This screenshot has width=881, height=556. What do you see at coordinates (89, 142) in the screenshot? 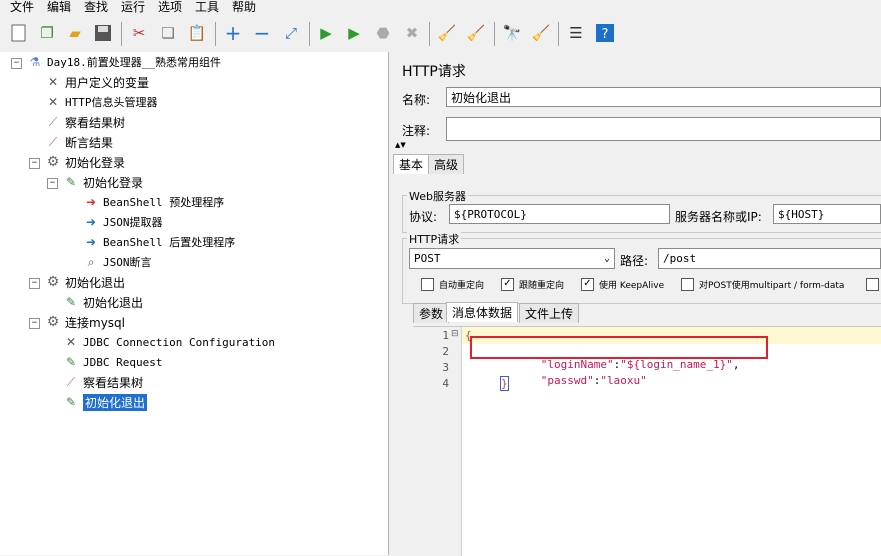
I see `tree-node-label: 断言结果` at bounding box center [89, 142].